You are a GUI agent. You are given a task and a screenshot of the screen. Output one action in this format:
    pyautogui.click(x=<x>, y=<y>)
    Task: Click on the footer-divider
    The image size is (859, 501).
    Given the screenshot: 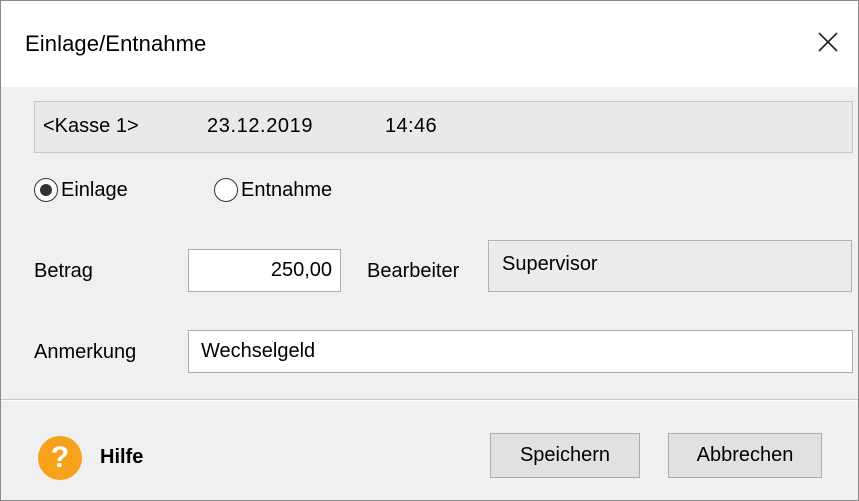 What is the action you would take?
    pyautogui.click(x=429, y=400)
    